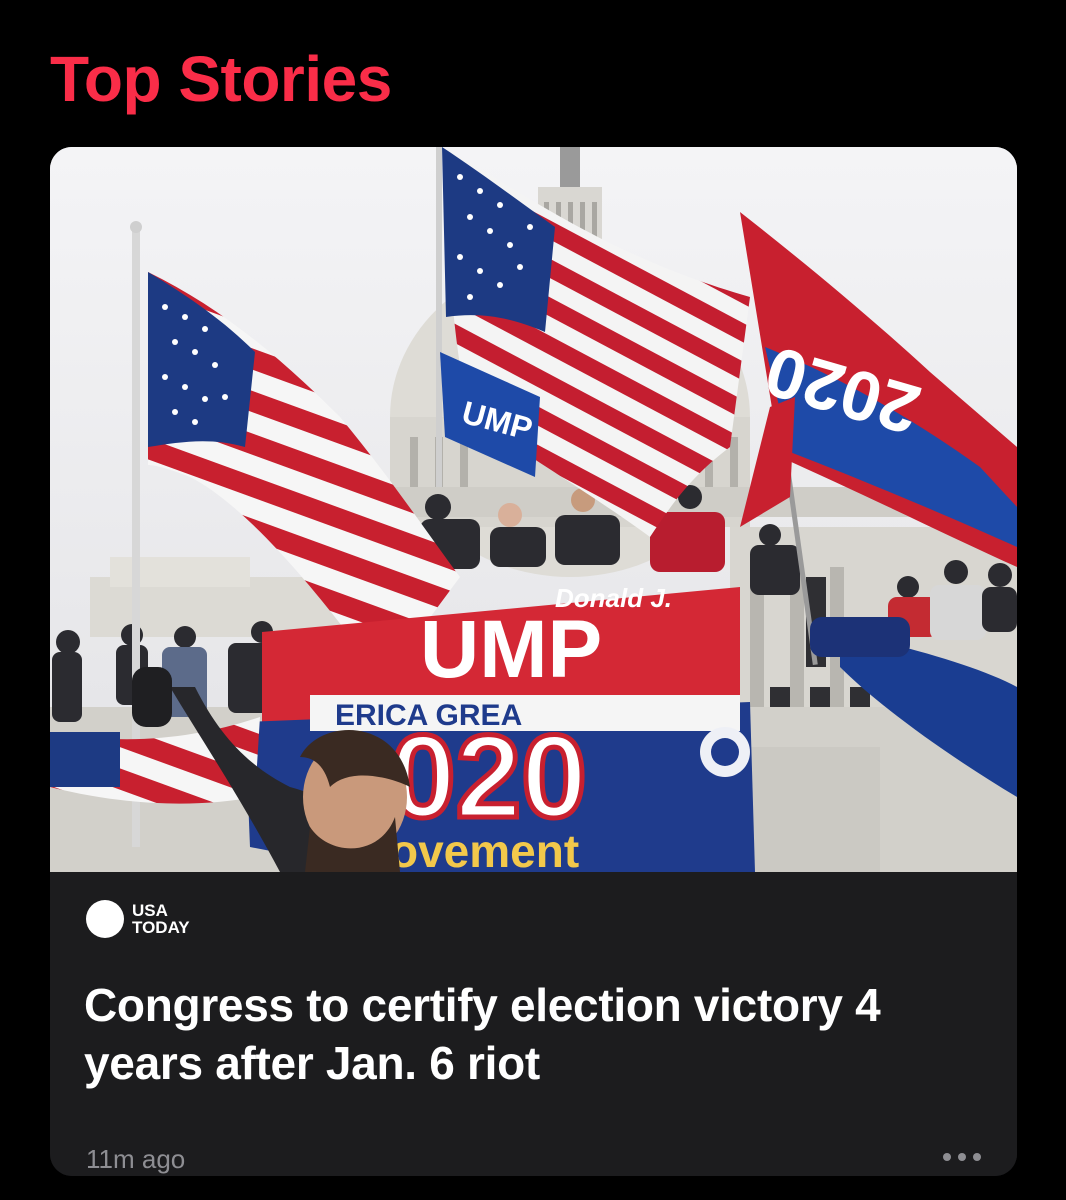 The height and width of the screenshot is (1200, 1066). What do you see at coordinates (150, 910) in the screenshot?
I see `publisher-name-line1: USA` at bounding box center [150, 910].